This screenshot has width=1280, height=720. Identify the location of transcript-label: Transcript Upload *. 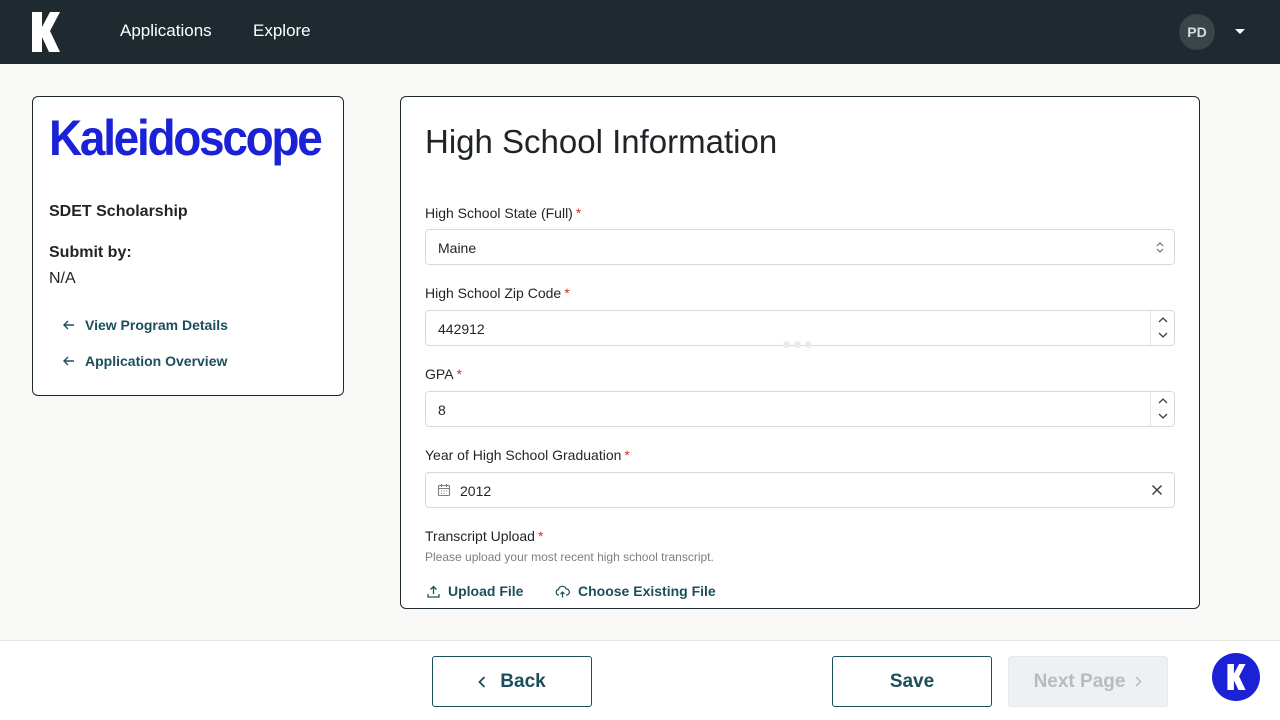
(484, 536).